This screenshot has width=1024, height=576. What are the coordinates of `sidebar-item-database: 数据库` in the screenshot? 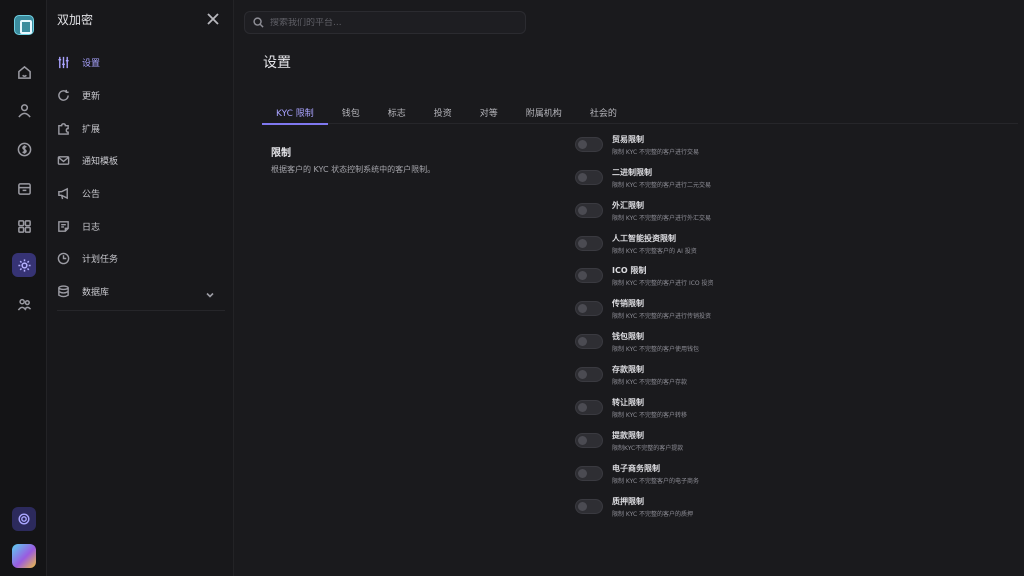 It's located at (141, 291).